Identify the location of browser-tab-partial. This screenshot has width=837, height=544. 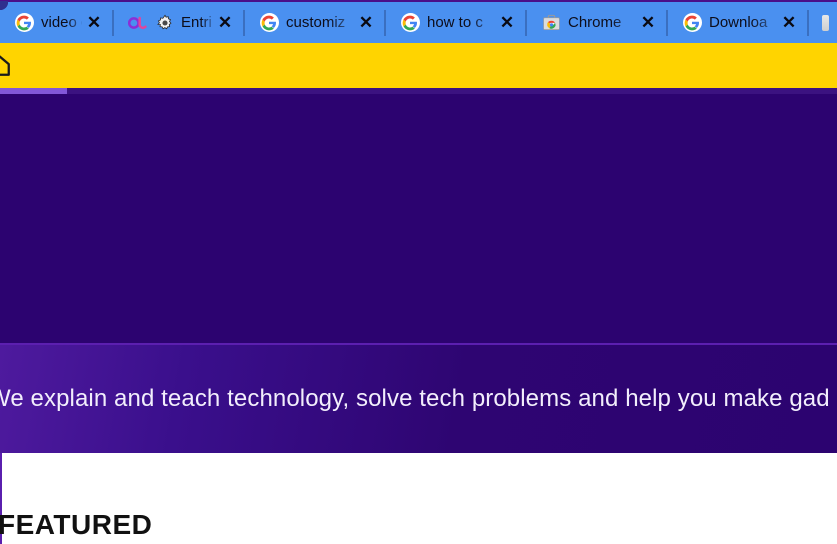
(821, 22).